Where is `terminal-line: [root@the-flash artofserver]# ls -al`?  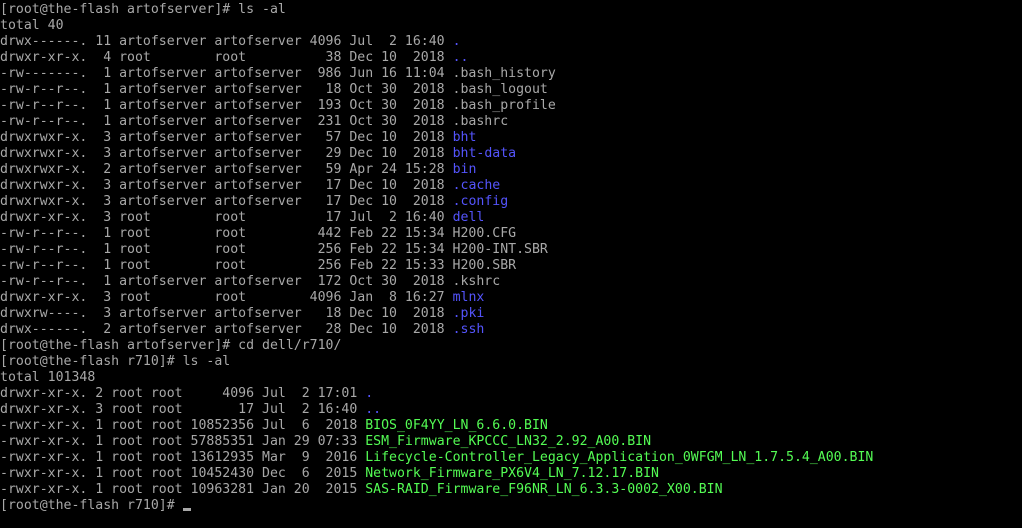 terminal-line: [root@the-flash artofserver]# ls -al is located at coordinates (511, 10).